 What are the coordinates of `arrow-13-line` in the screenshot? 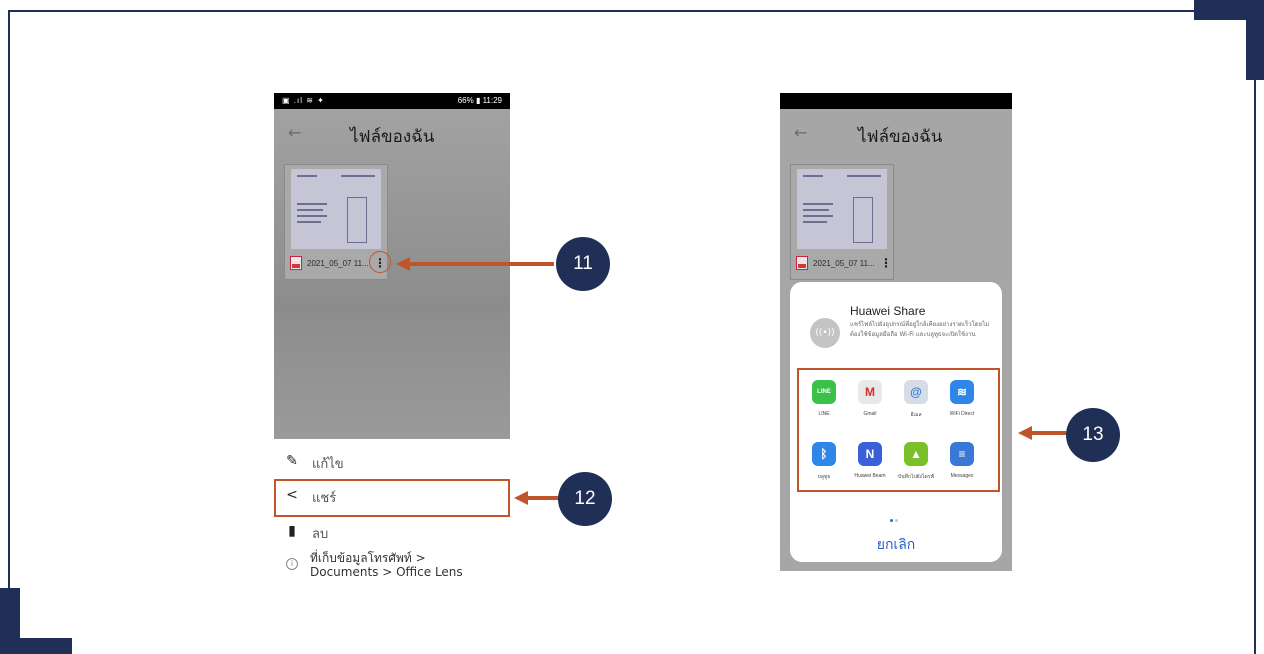 It's located at (1048, 433).